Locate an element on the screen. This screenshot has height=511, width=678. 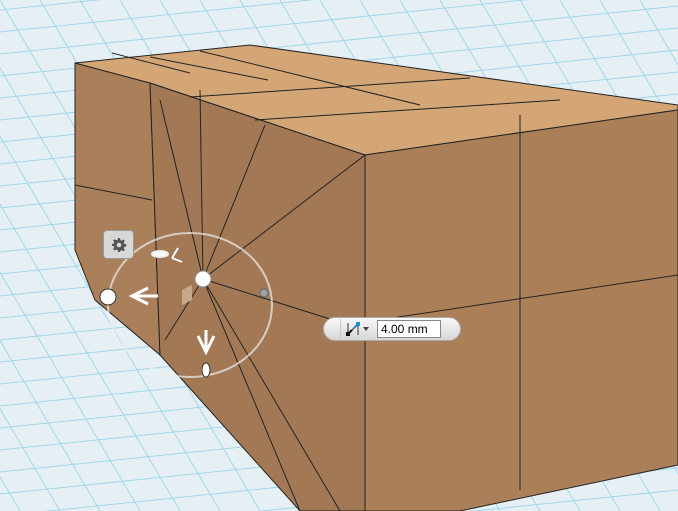
settings-icon is located at coordinates (118, 244).